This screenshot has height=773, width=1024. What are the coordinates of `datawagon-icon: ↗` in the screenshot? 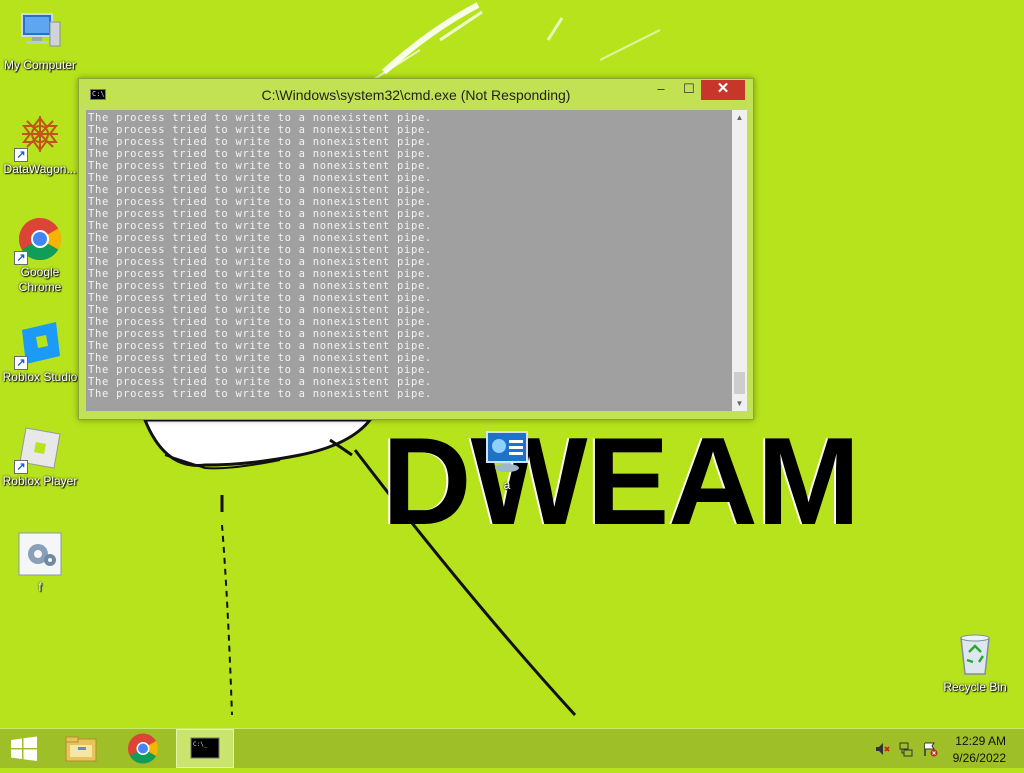 It's located at (39, 137).